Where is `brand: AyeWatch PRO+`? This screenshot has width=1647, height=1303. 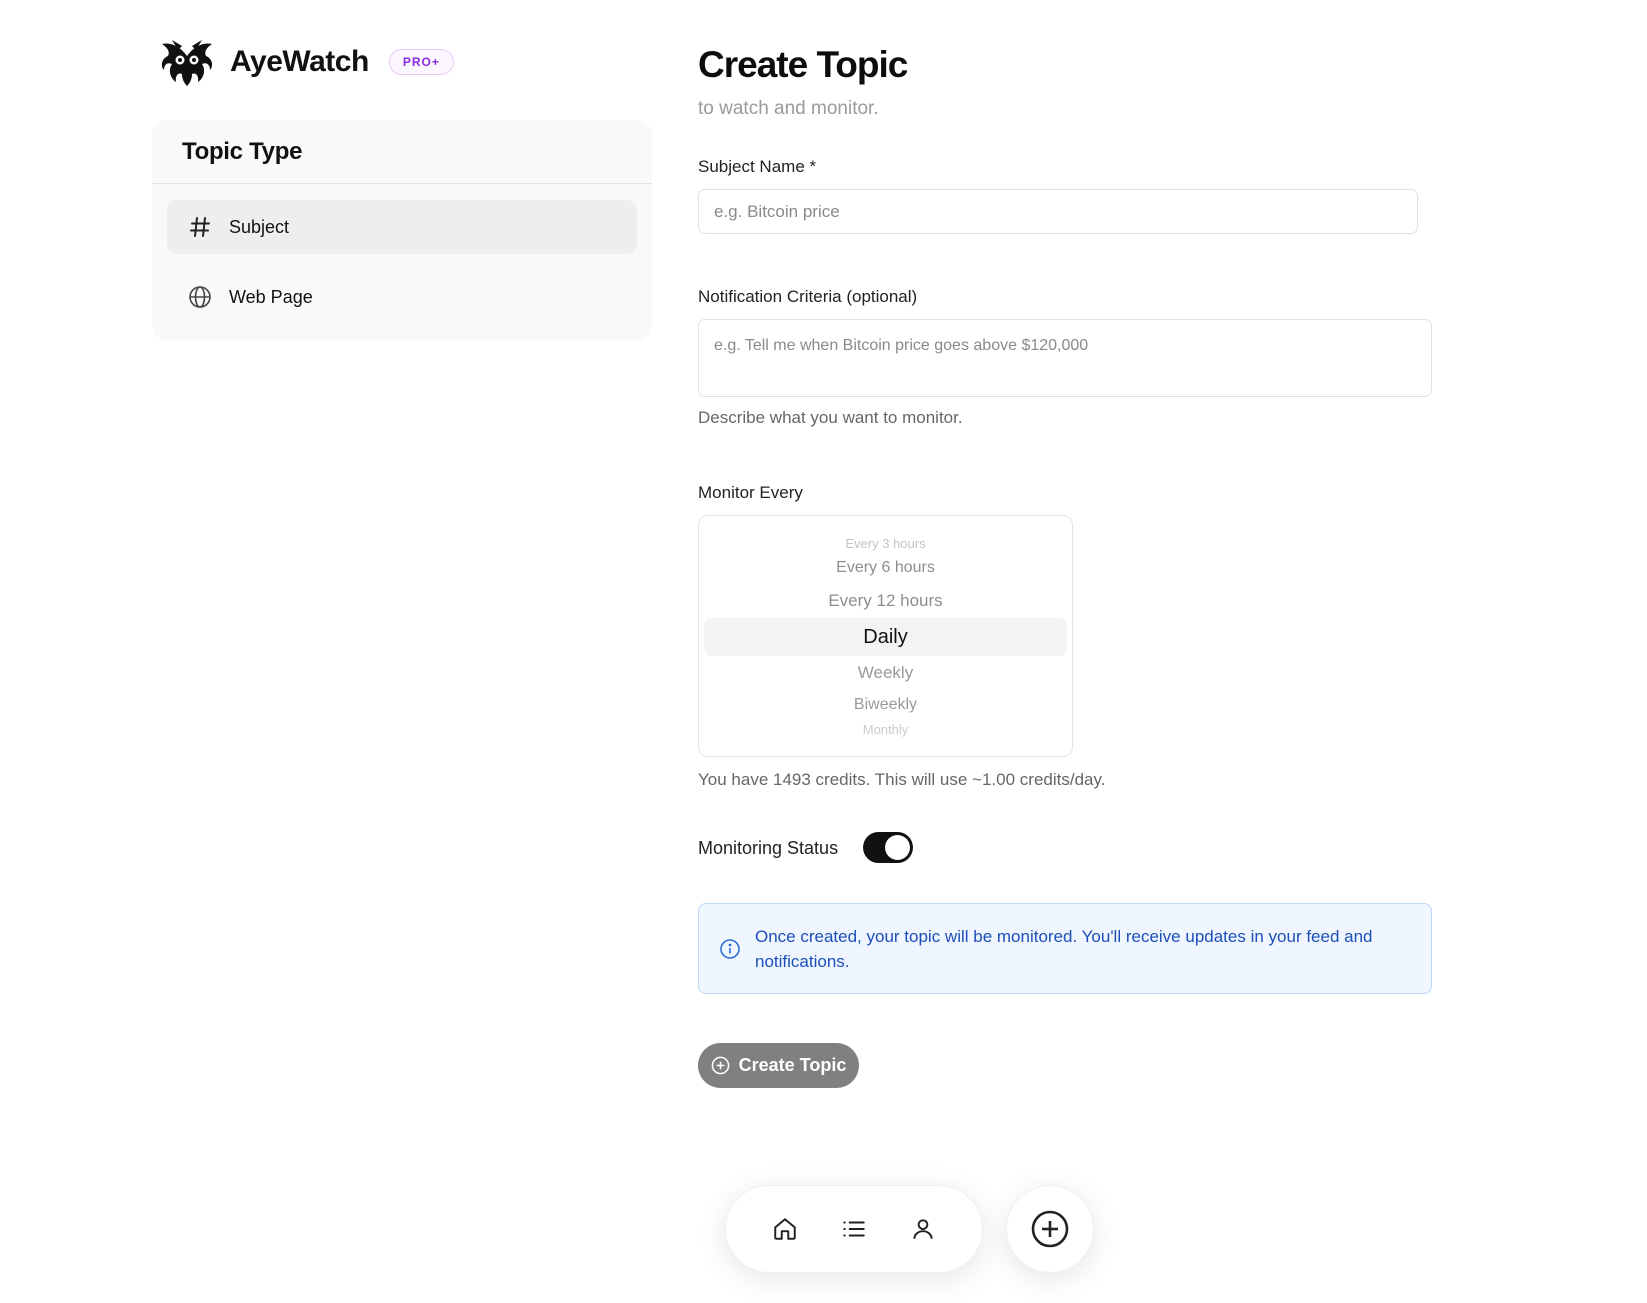 brand: AyeWatch PRO+ is located at coordinates (306, 62).